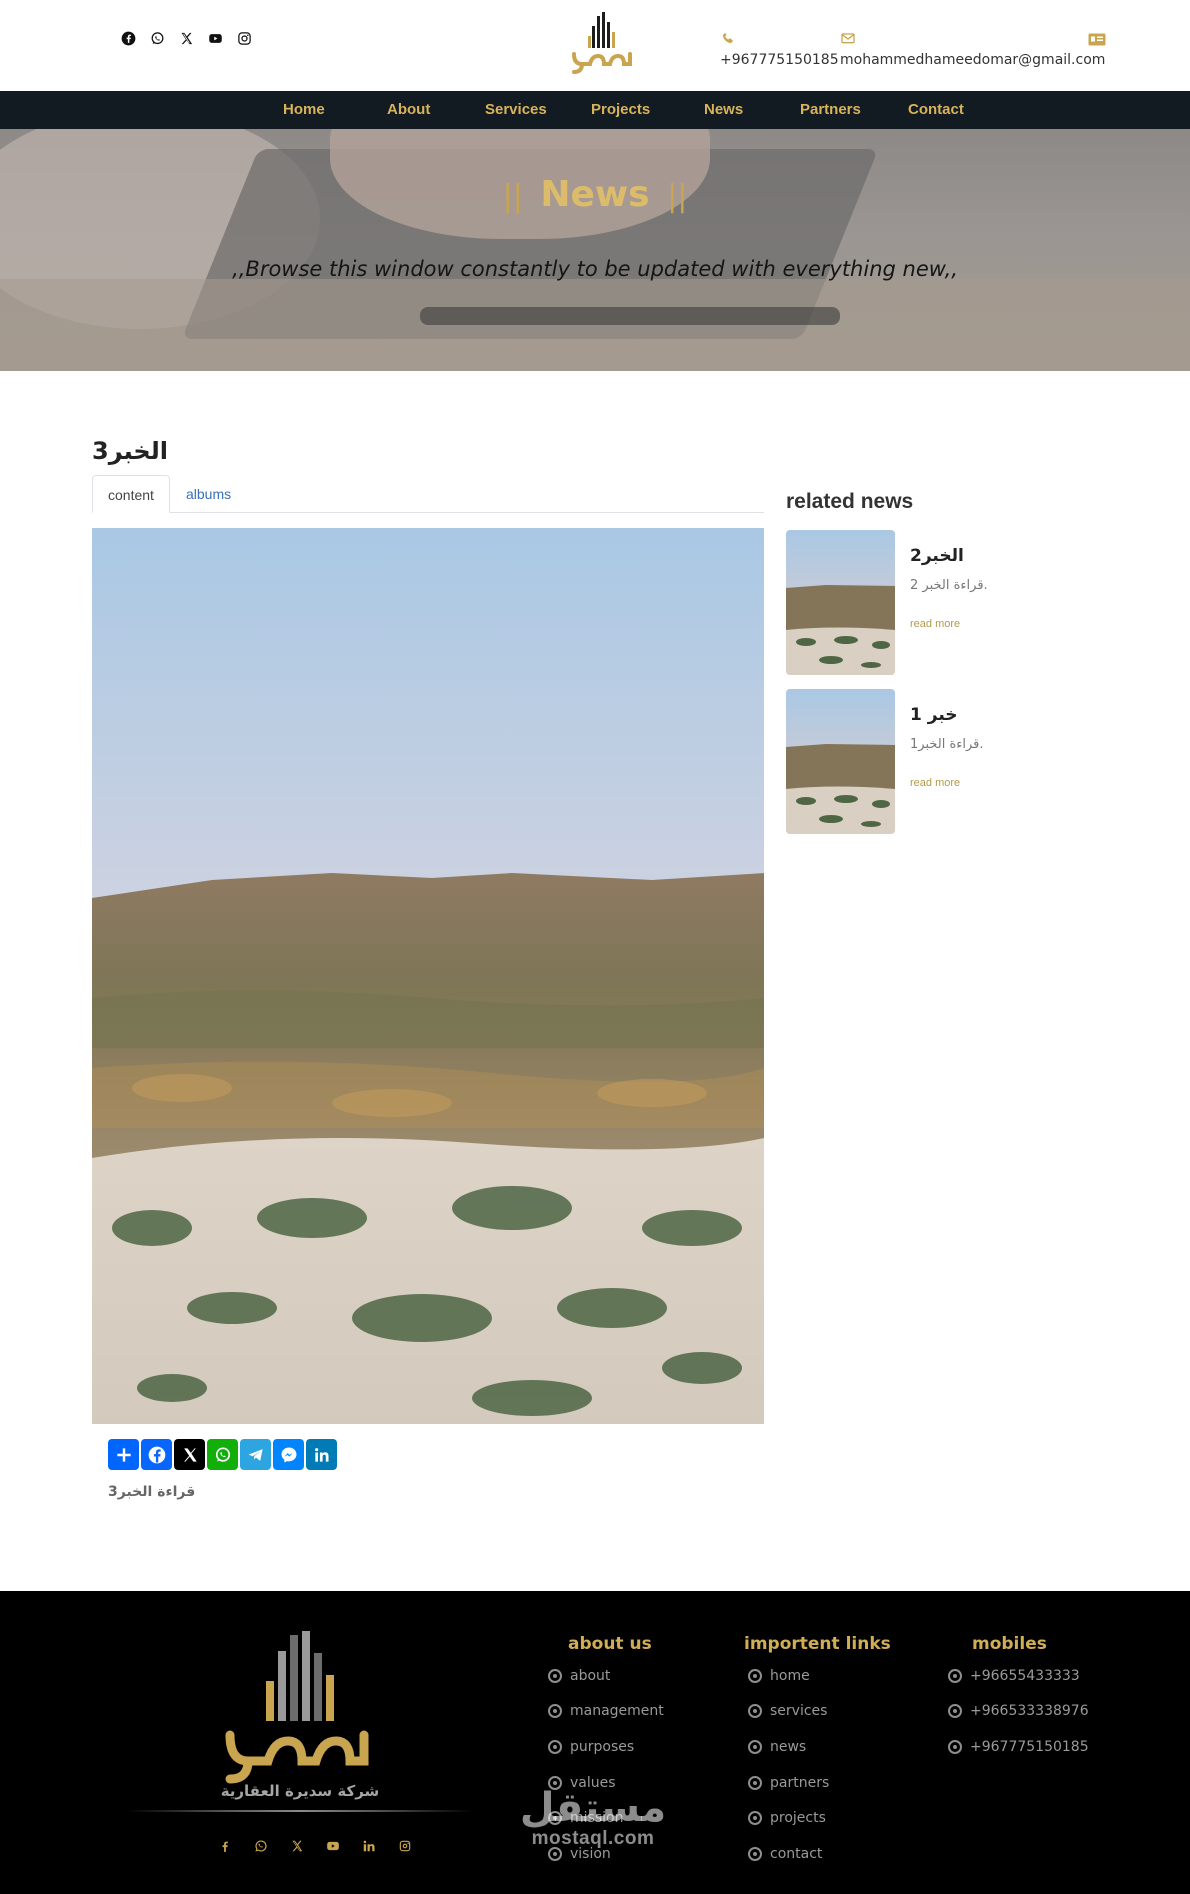 The image size is (1190, 1894). What do you see at coordinates (255, 1454) in the screenshot?
I see `share-telegram-icon` at bounding box center [255, 1454].